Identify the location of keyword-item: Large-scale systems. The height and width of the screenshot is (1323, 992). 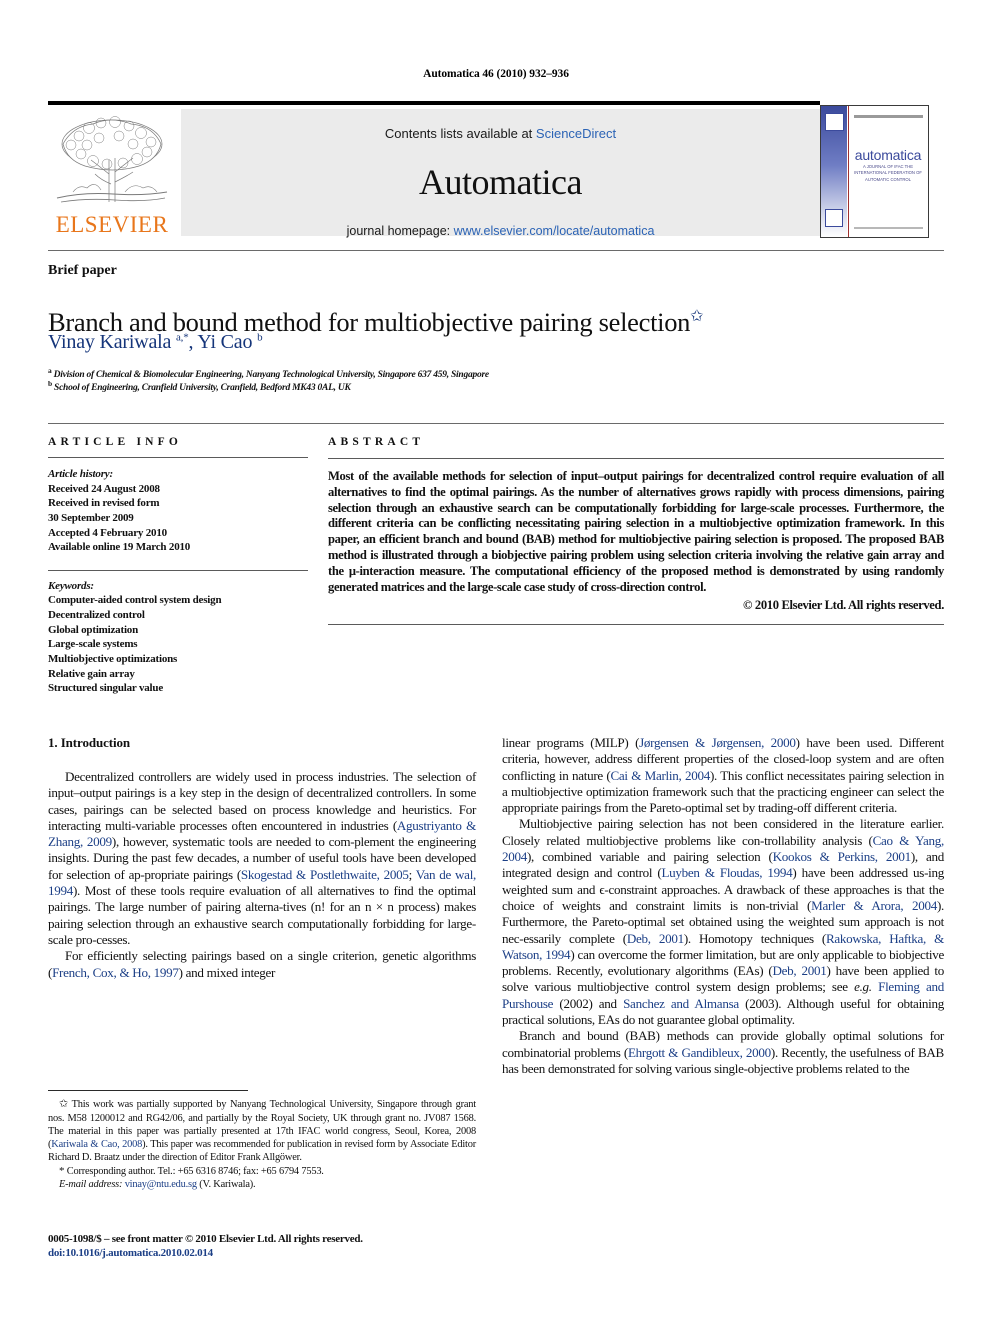
(93, 644).